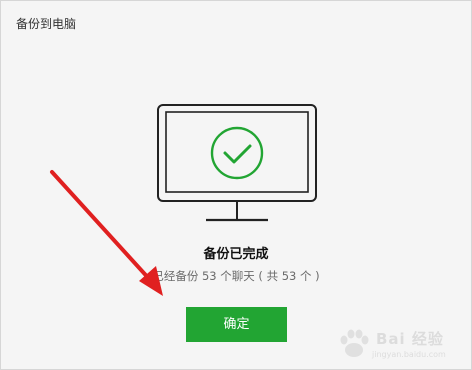 This screenshot has height=370, width=472. Describe the element at coordinates (236, 324) in the screenshot. I see `confirm-button: 确定` at that location.